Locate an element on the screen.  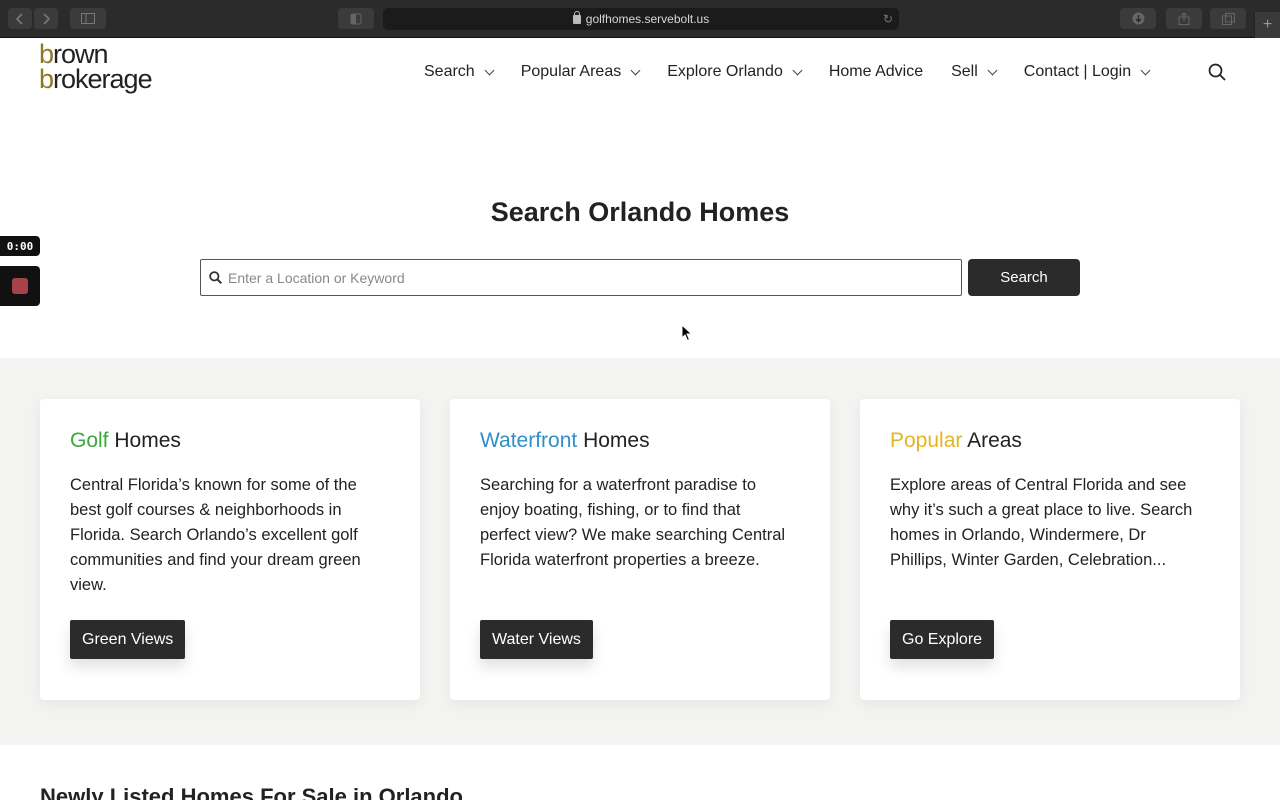
shield-icon is located at coordinates (356, 18).